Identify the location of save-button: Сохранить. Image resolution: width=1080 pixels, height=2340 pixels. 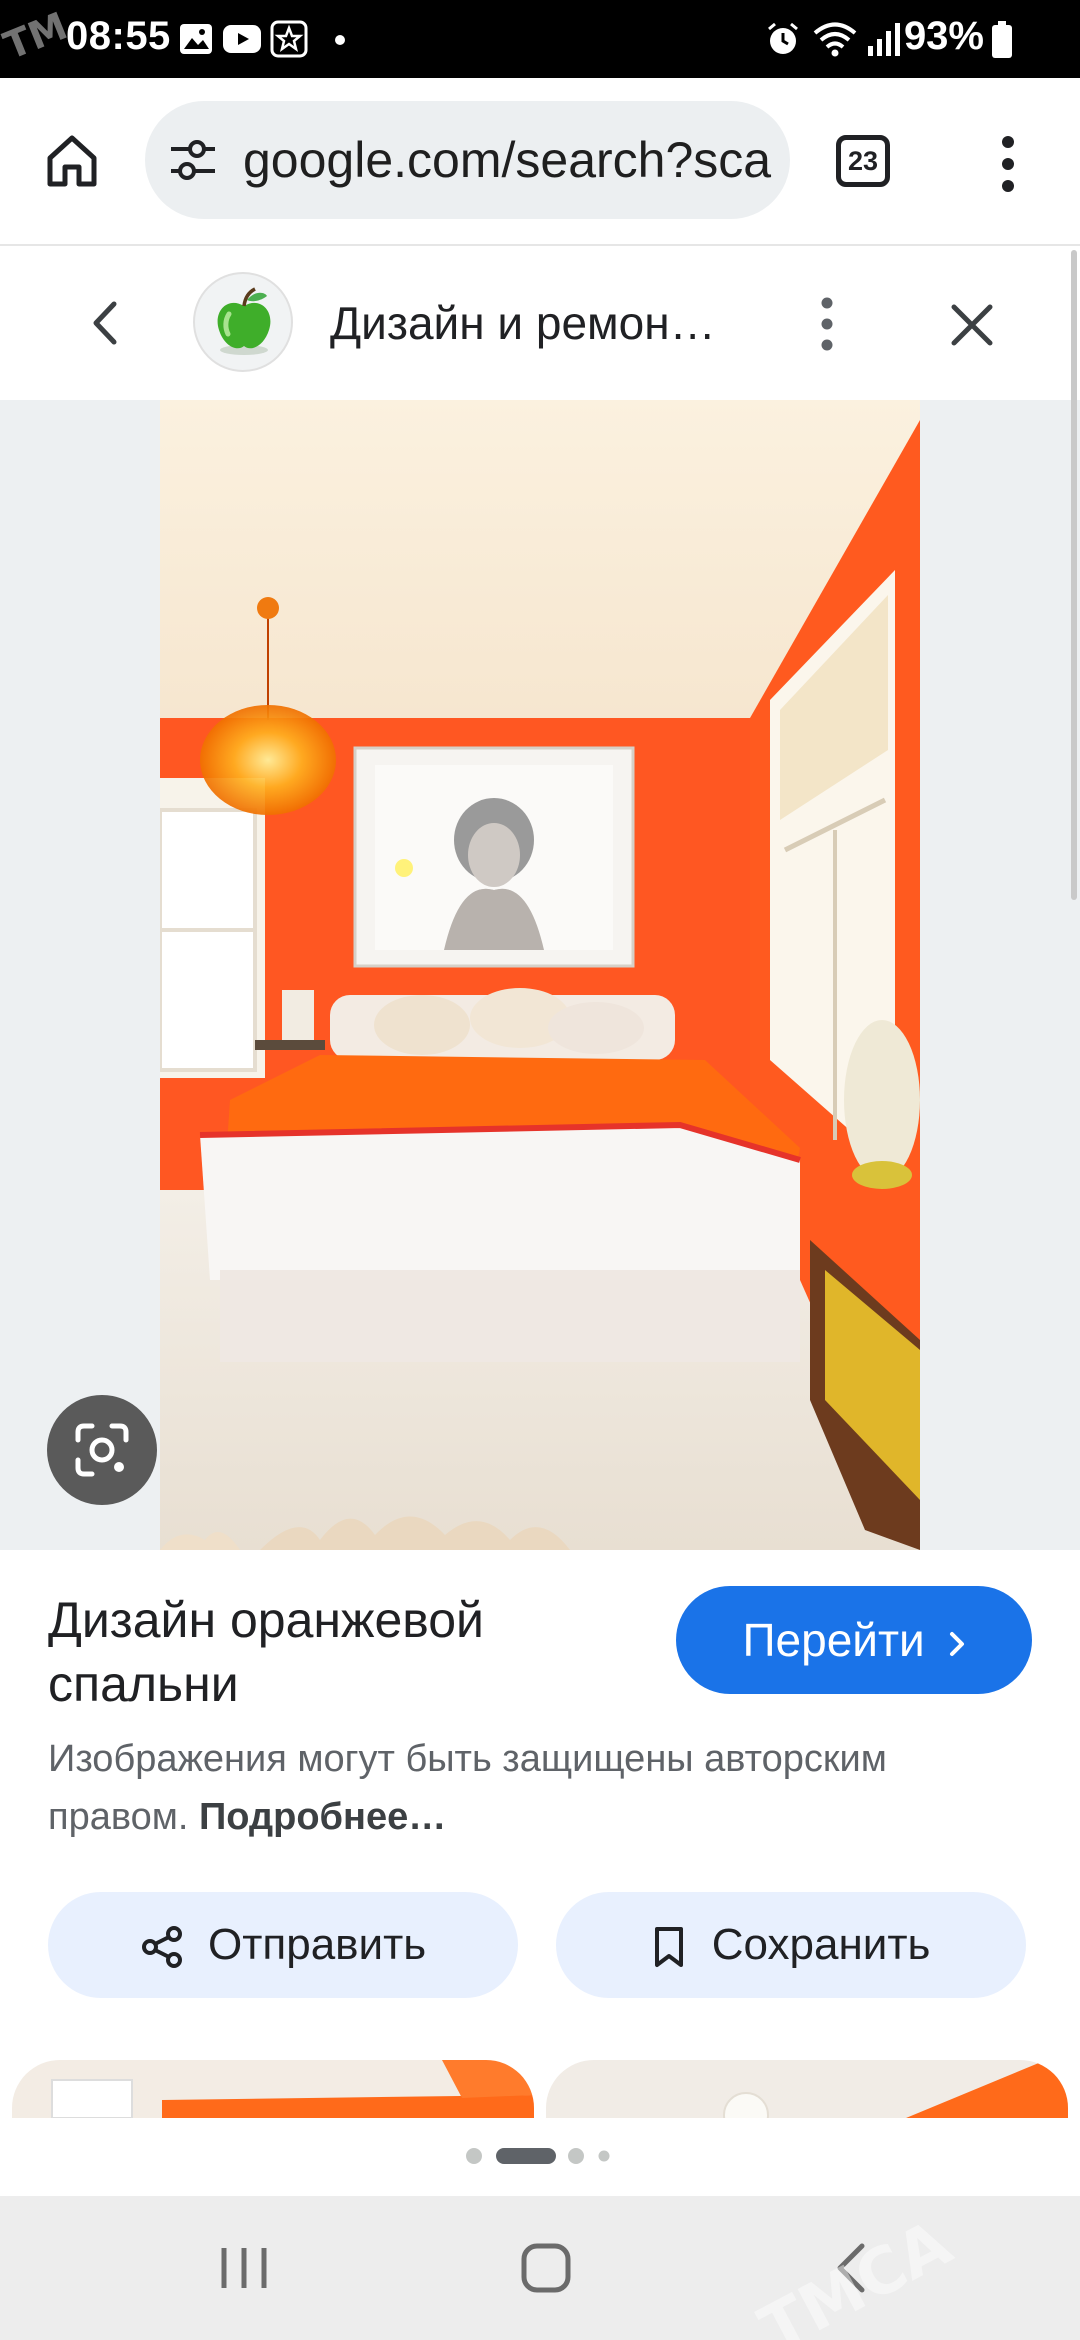
(791, 1945).